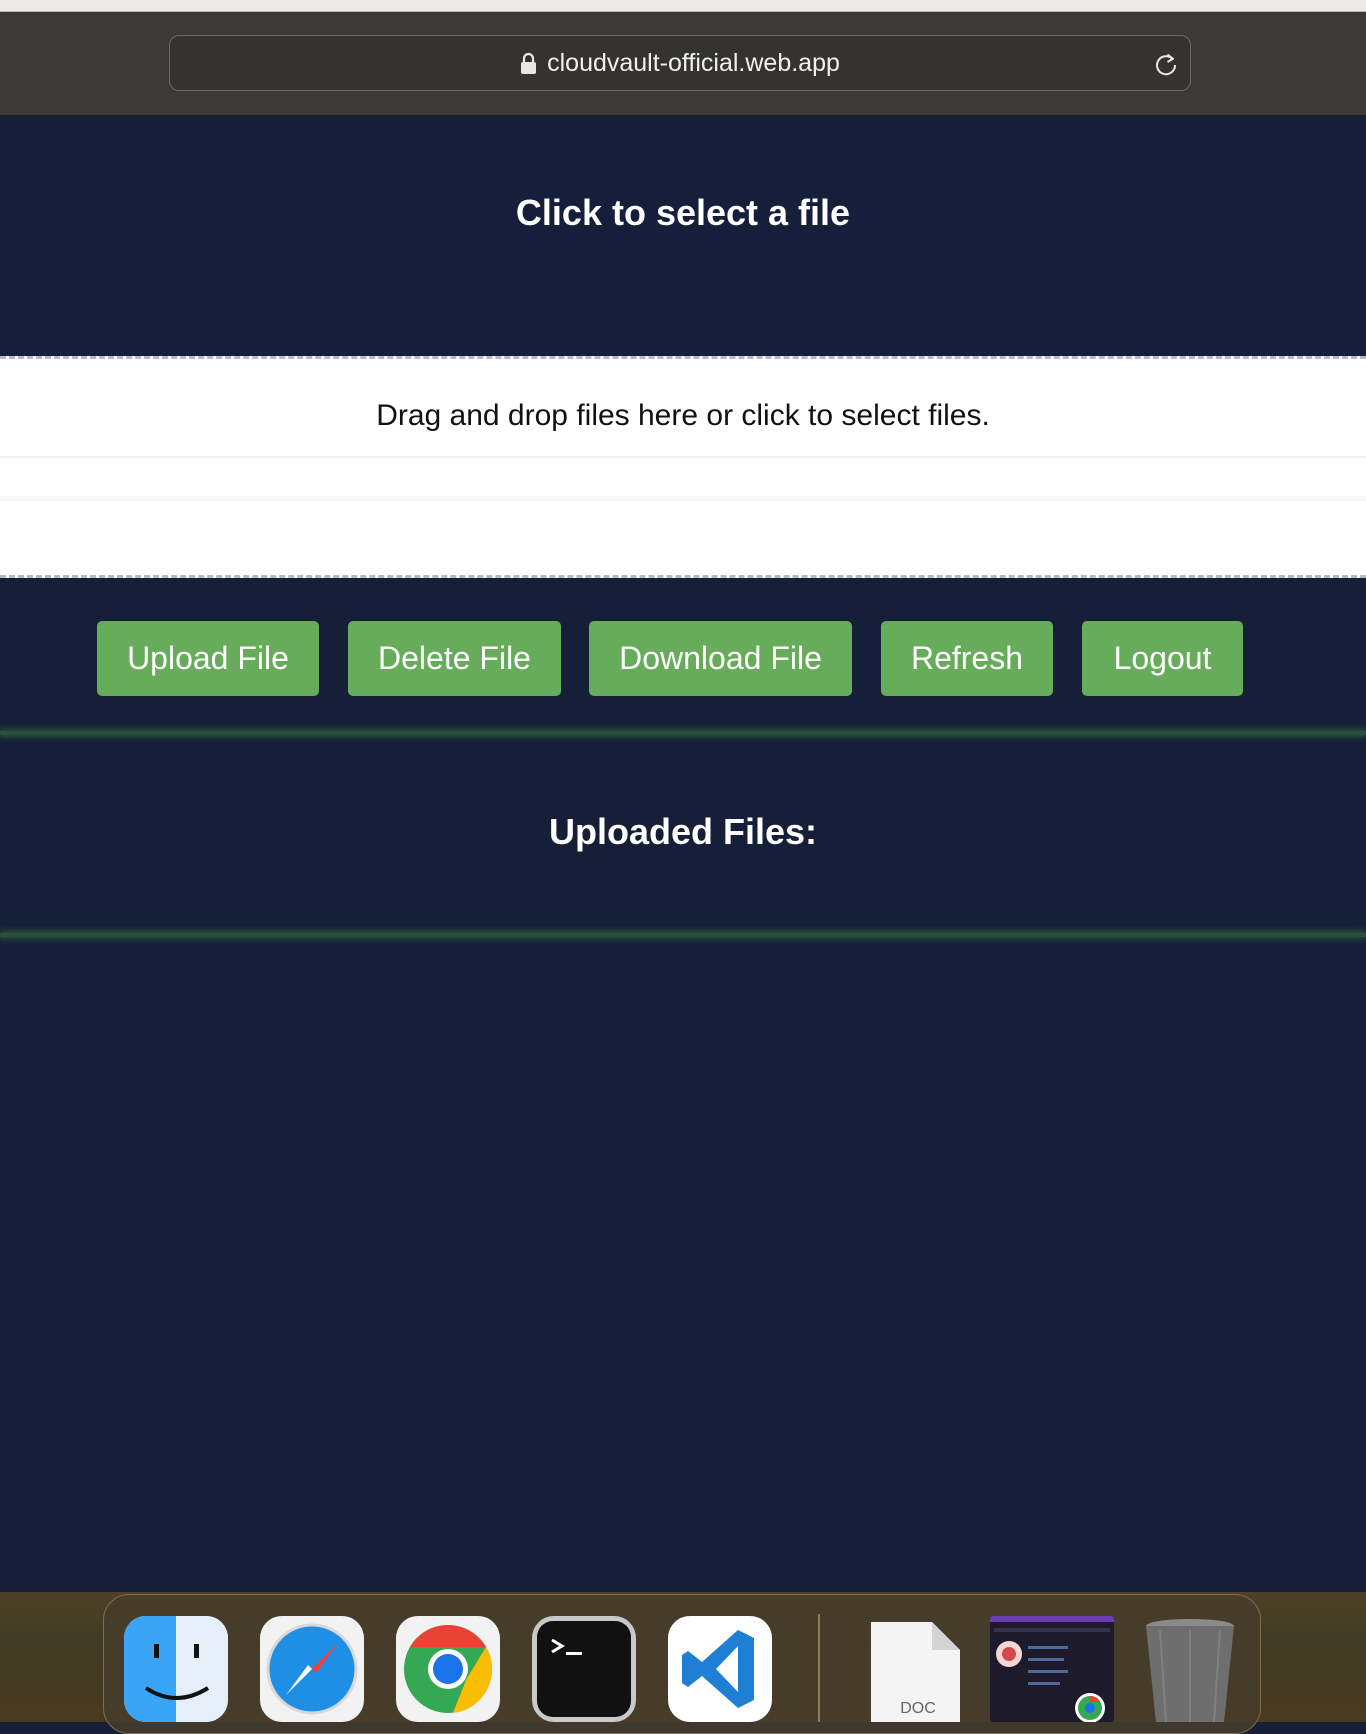  I want to click on safari-icon, so click(312, 1669).